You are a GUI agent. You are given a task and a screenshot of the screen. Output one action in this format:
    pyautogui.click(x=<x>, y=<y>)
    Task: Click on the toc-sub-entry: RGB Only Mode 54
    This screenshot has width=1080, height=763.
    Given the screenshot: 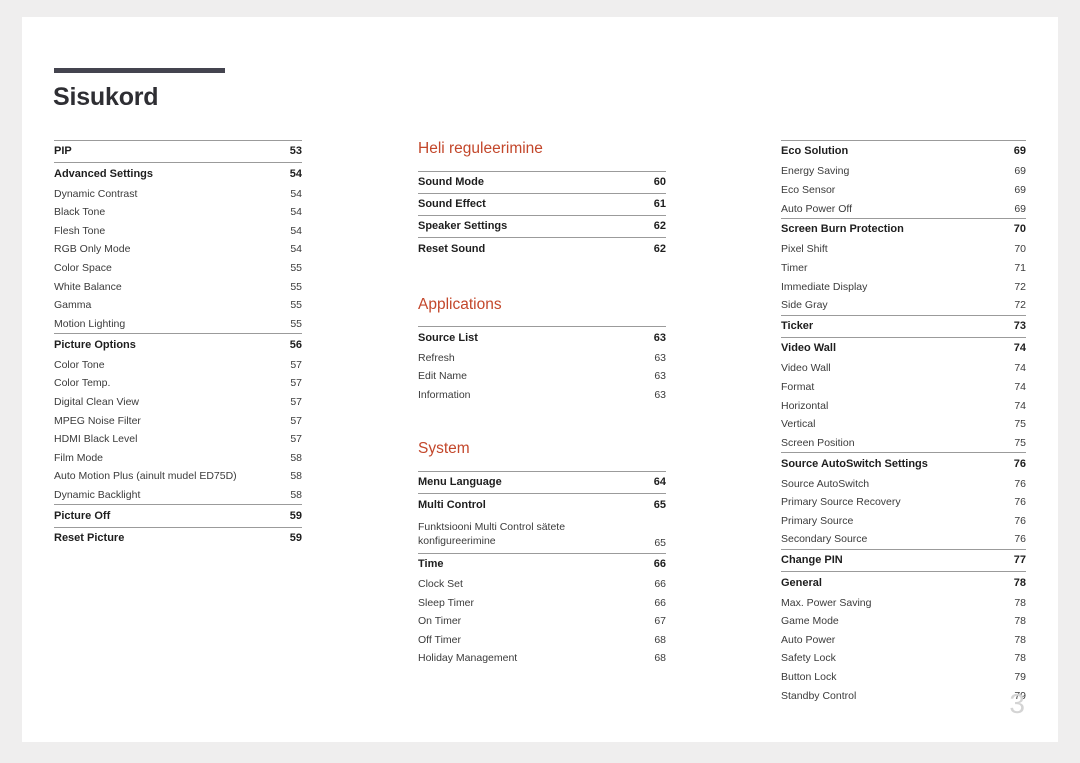 What is the action you would take?
    pyautogui.click(x=178, y=249)
    